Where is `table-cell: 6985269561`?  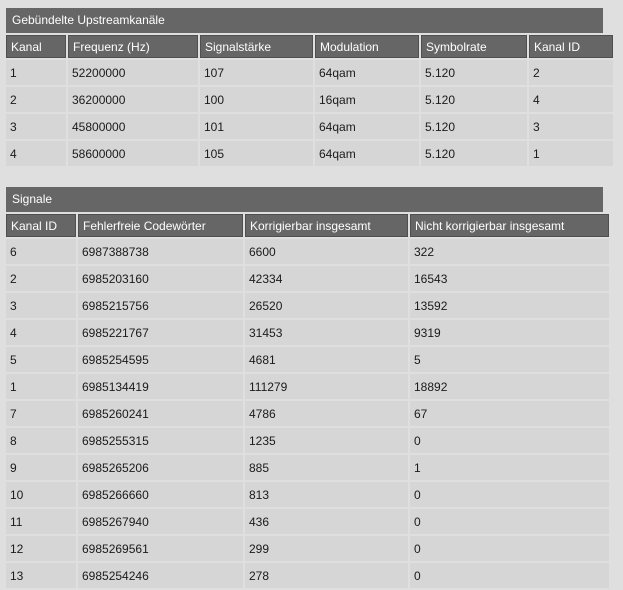
table-cell: 6985269561 is located at coordinates (160, 548).